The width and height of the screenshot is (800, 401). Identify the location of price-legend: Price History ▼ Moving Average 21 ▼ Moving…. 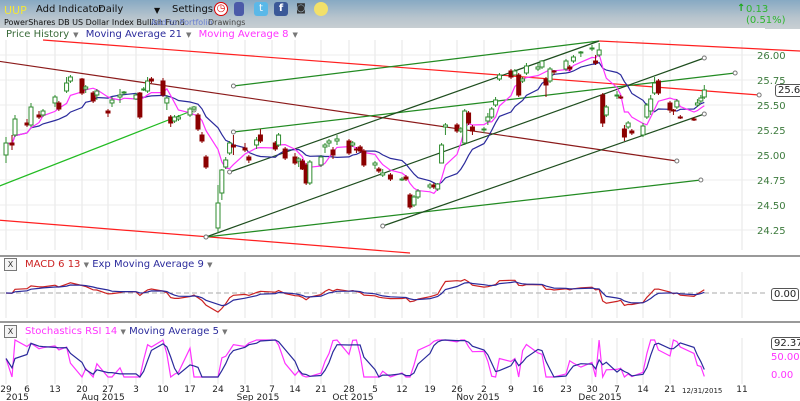
(154, 34).